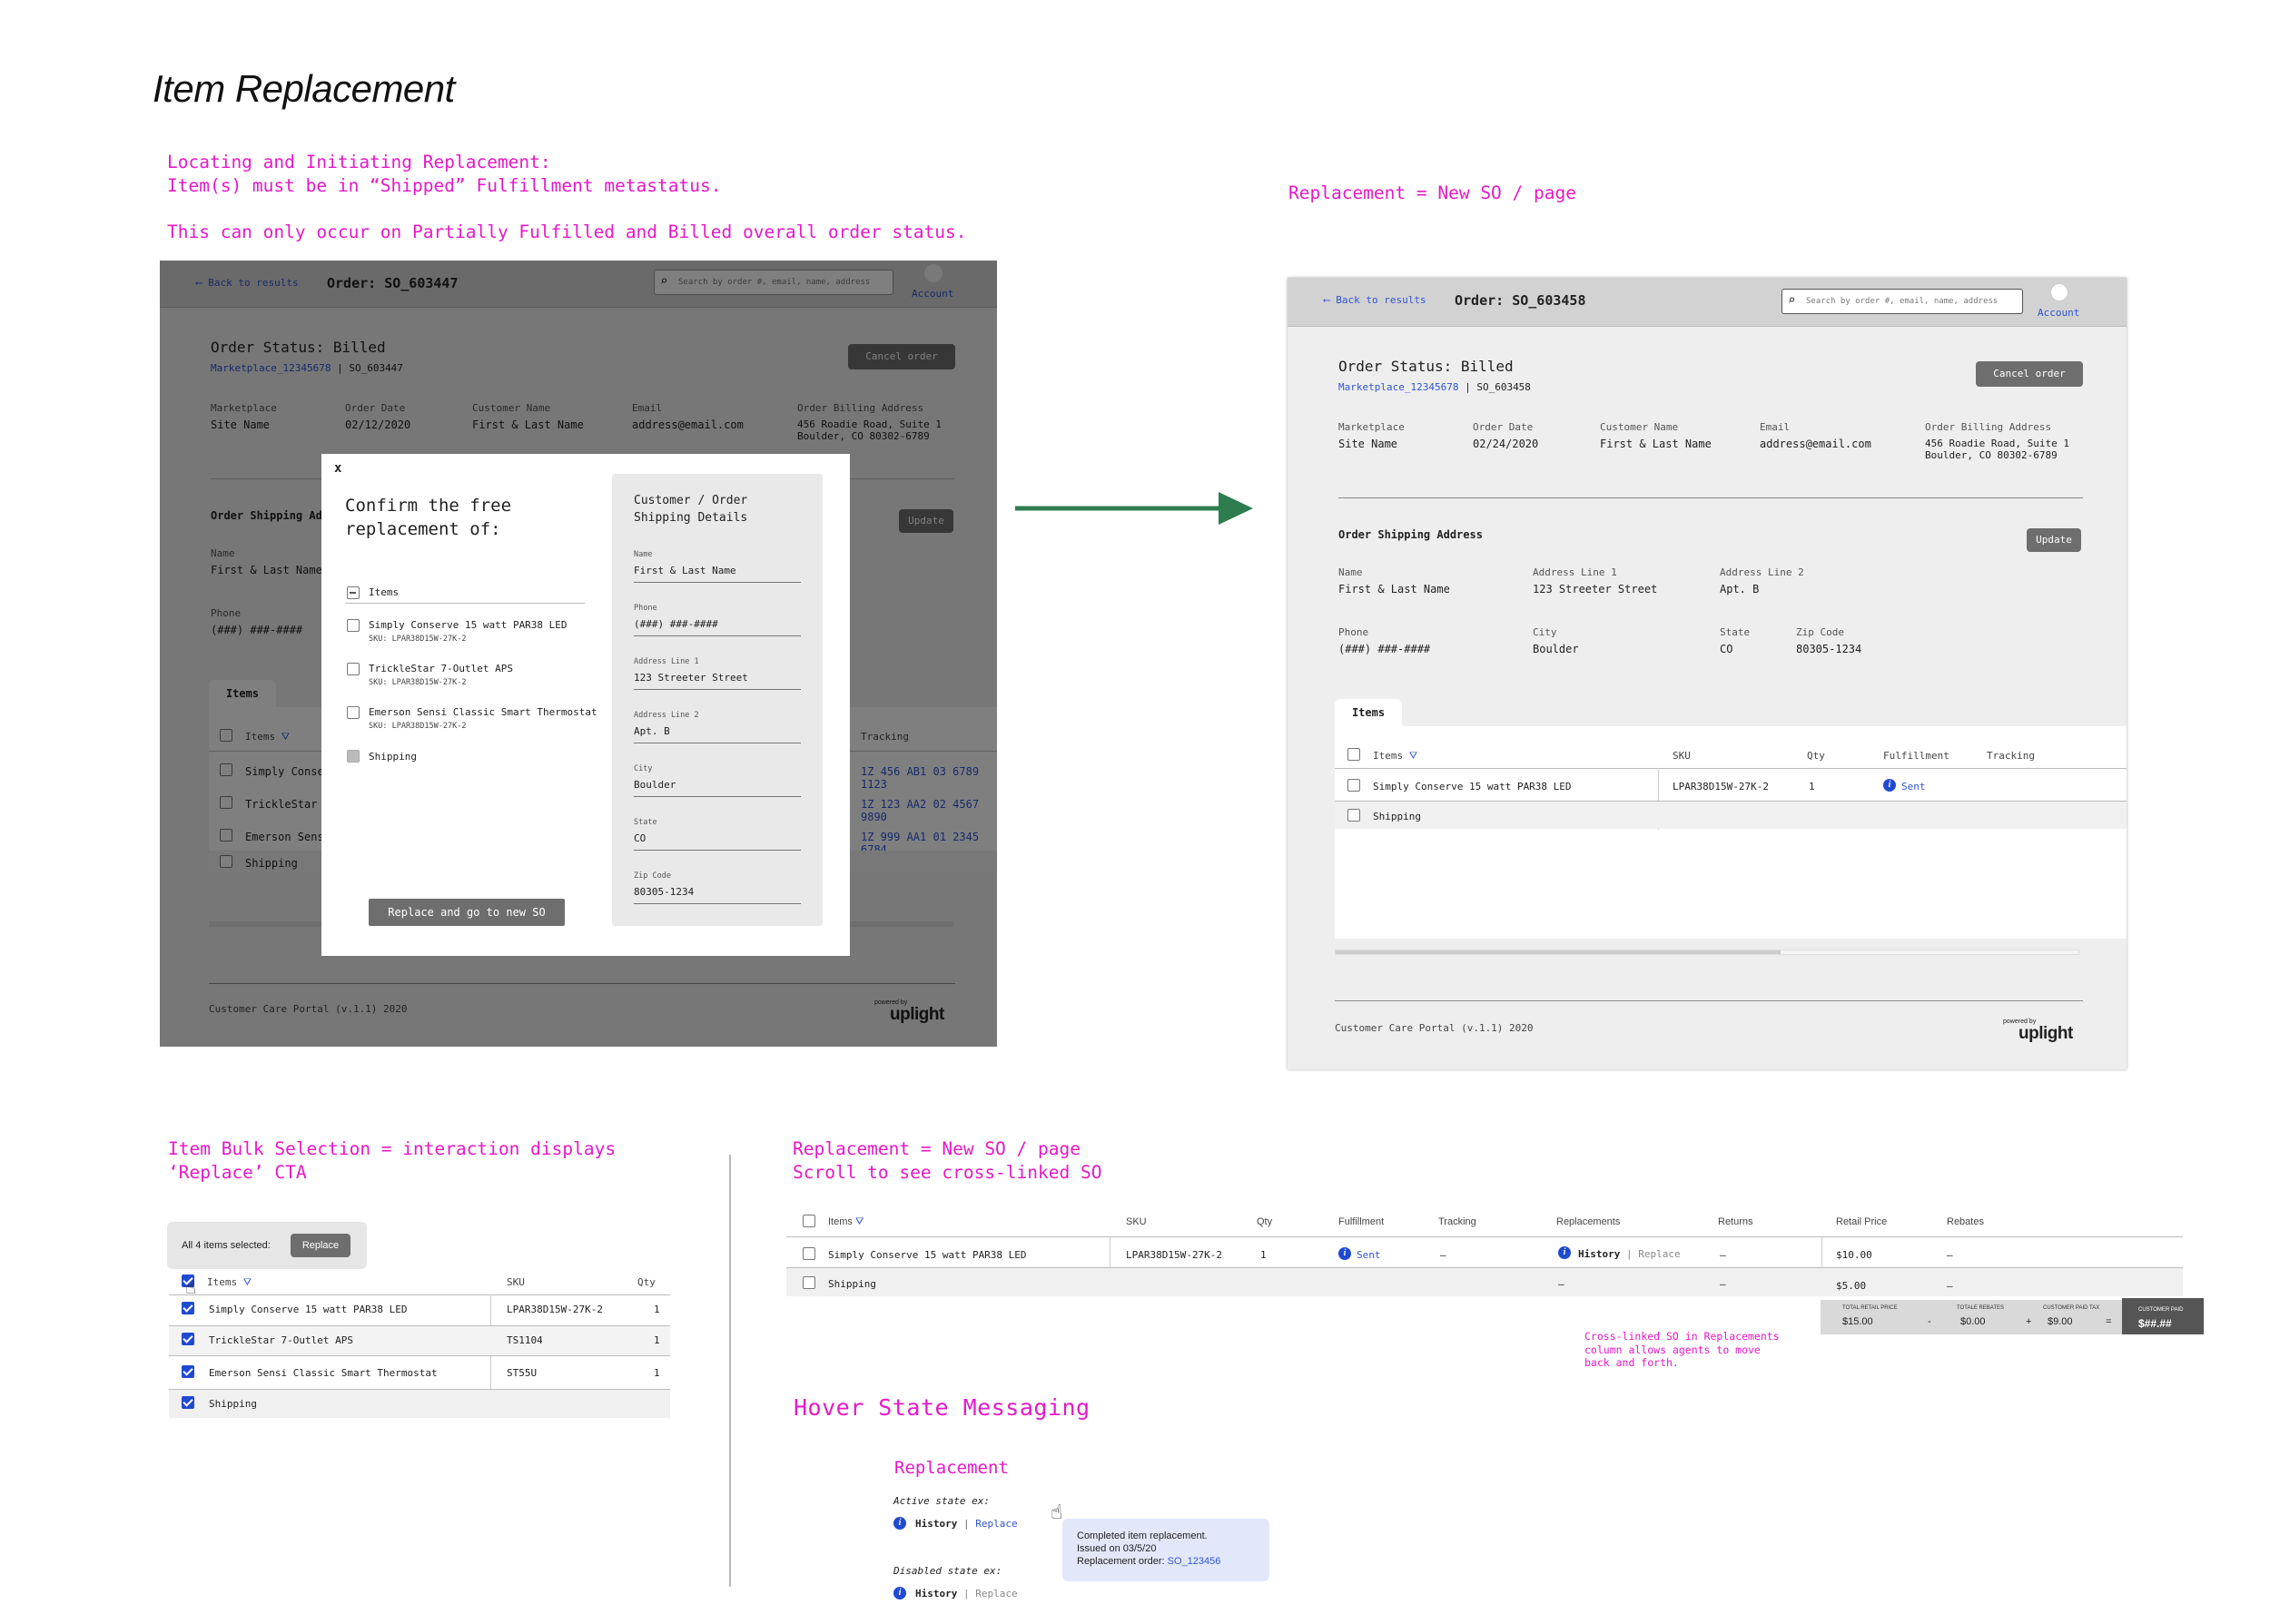 The height and width of the screenshot is (1624, 2270). What do you see at coordinates (1735, 632) in the screenshot?
I see `label-state: State` at bounding box center [1735, 632].